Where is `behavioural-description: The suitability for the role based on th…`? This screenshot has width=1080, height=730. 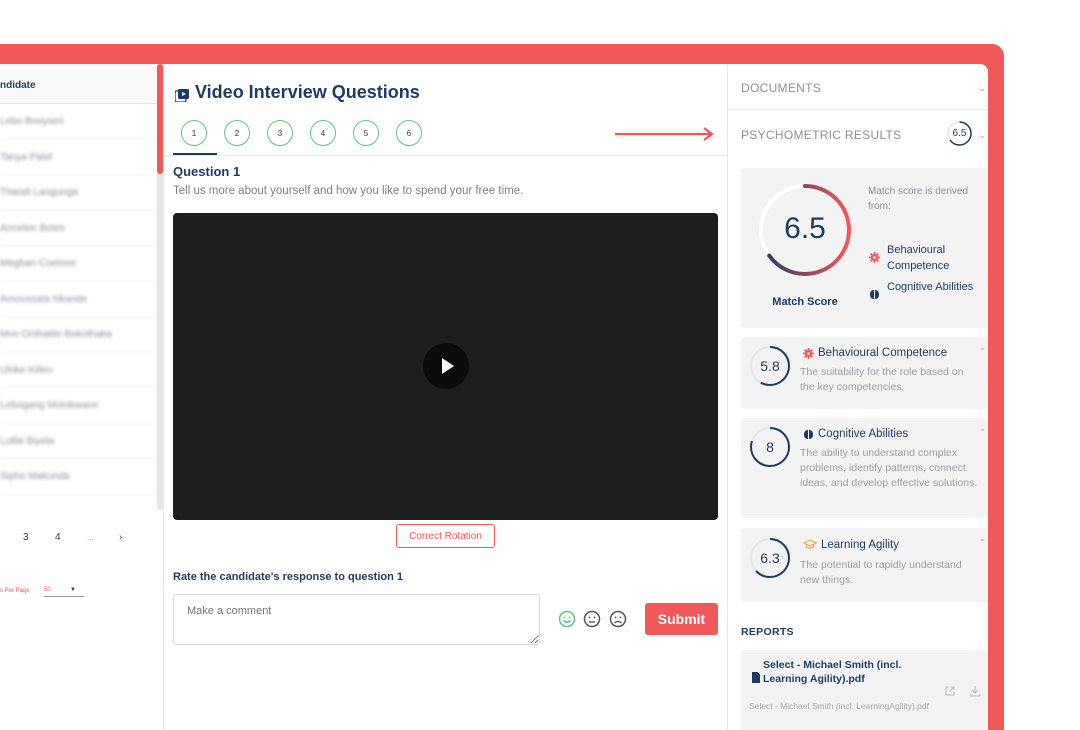
behavioural-description: The suitability for the role based on th… is located at coordinates (882, 379).